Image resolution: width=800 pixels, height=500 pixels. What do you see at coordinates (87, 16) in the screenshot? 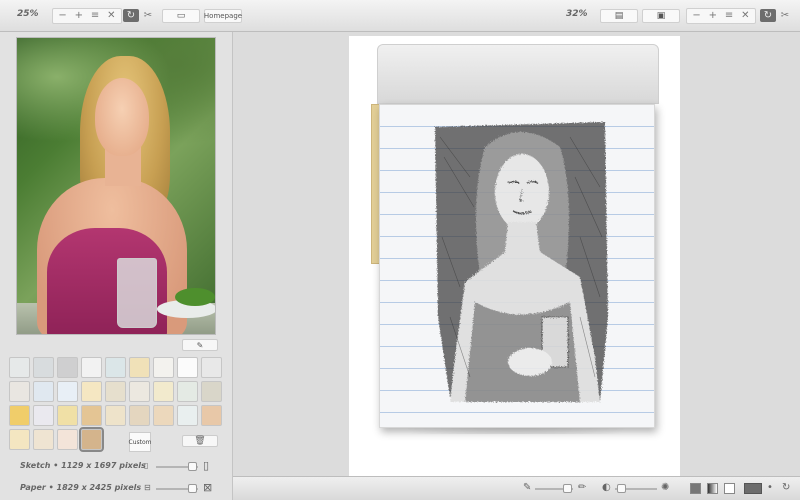
I see `left-zoom-controls: − + ≡ ✕` at bounding box center [87, 16].